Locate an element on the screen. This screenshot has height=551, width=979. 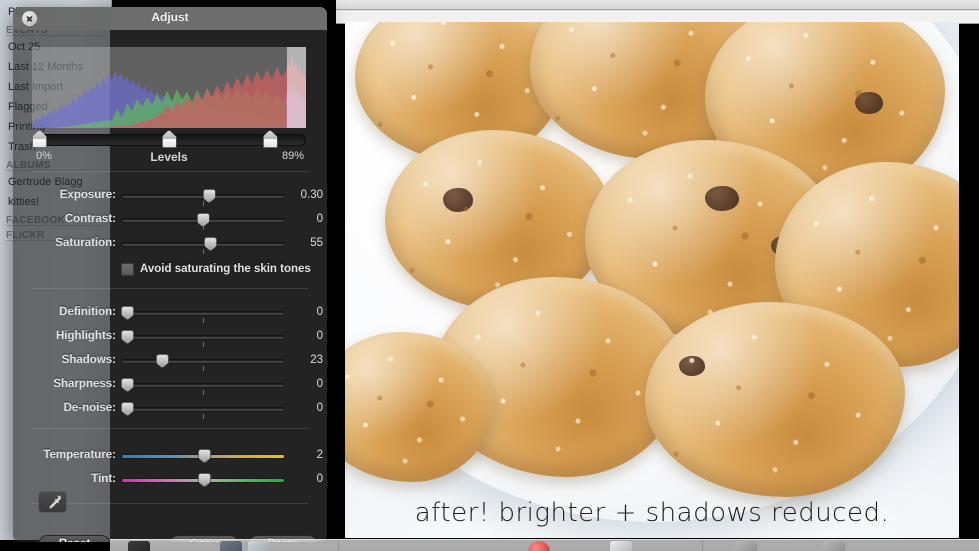
dock-icon-folder is located at coordinates (231, 546).